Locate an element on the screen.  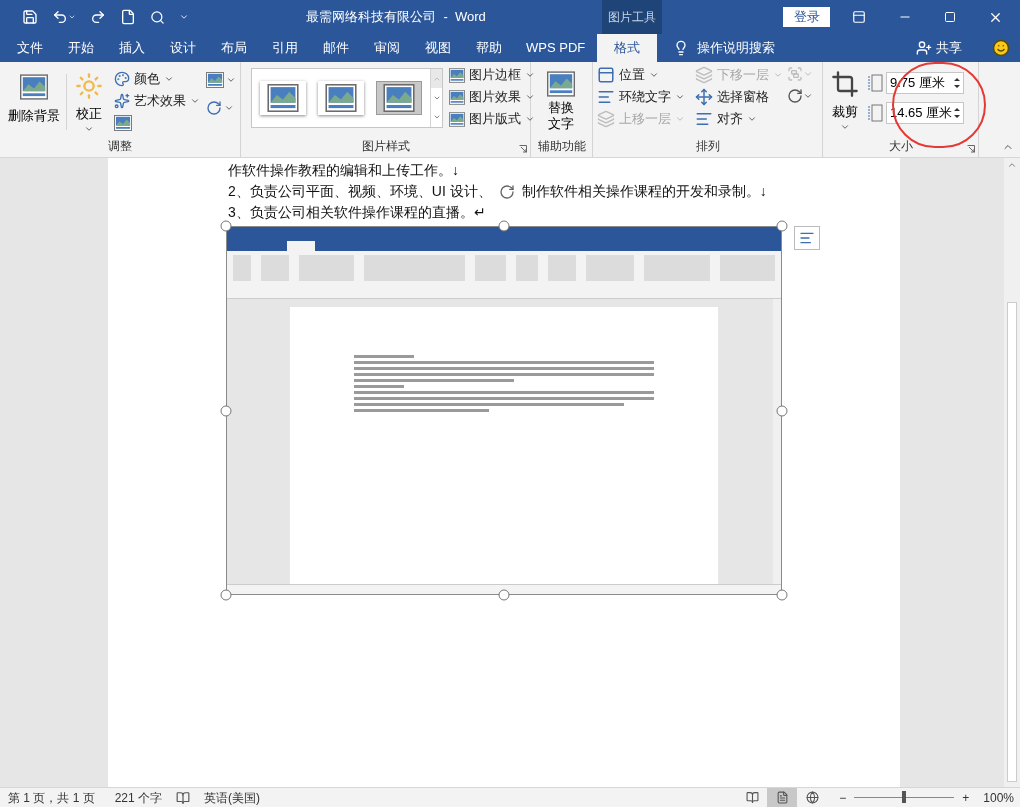
remove-background-button: 删除背景 is located at coordinates (34, 101).